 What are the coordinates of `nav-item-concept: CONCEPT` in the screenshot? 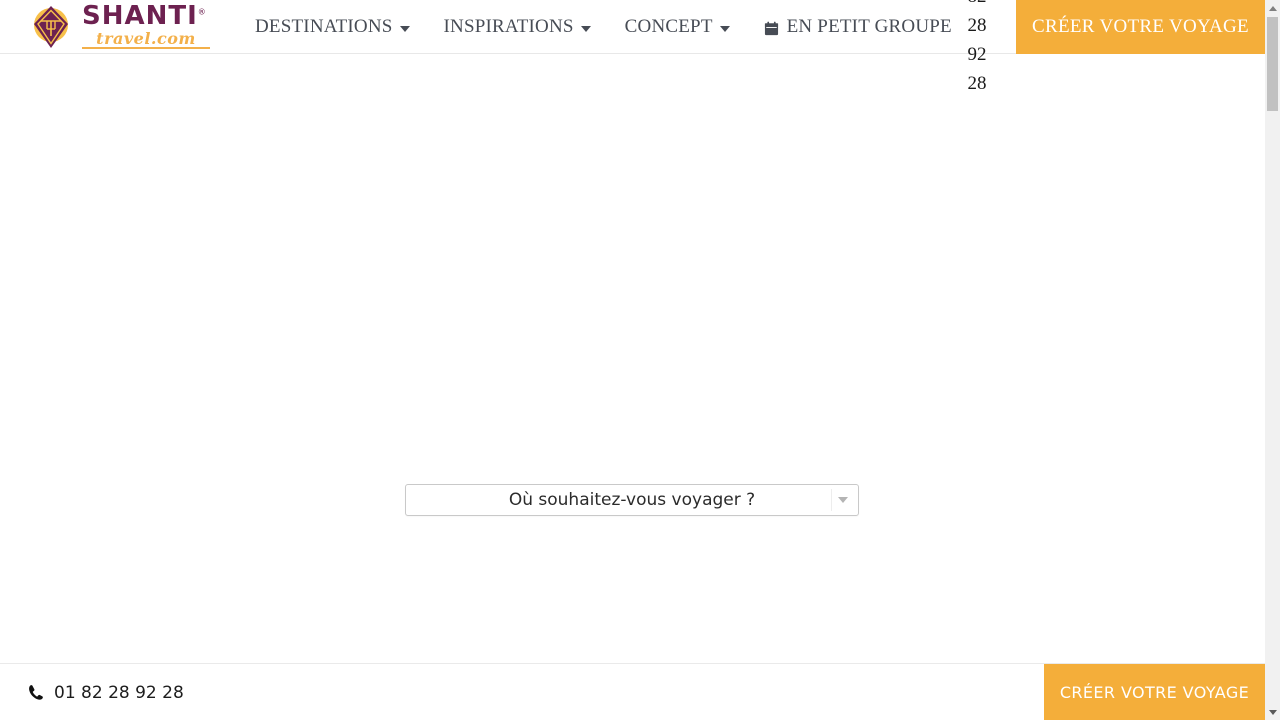 It's located at (677, 27).